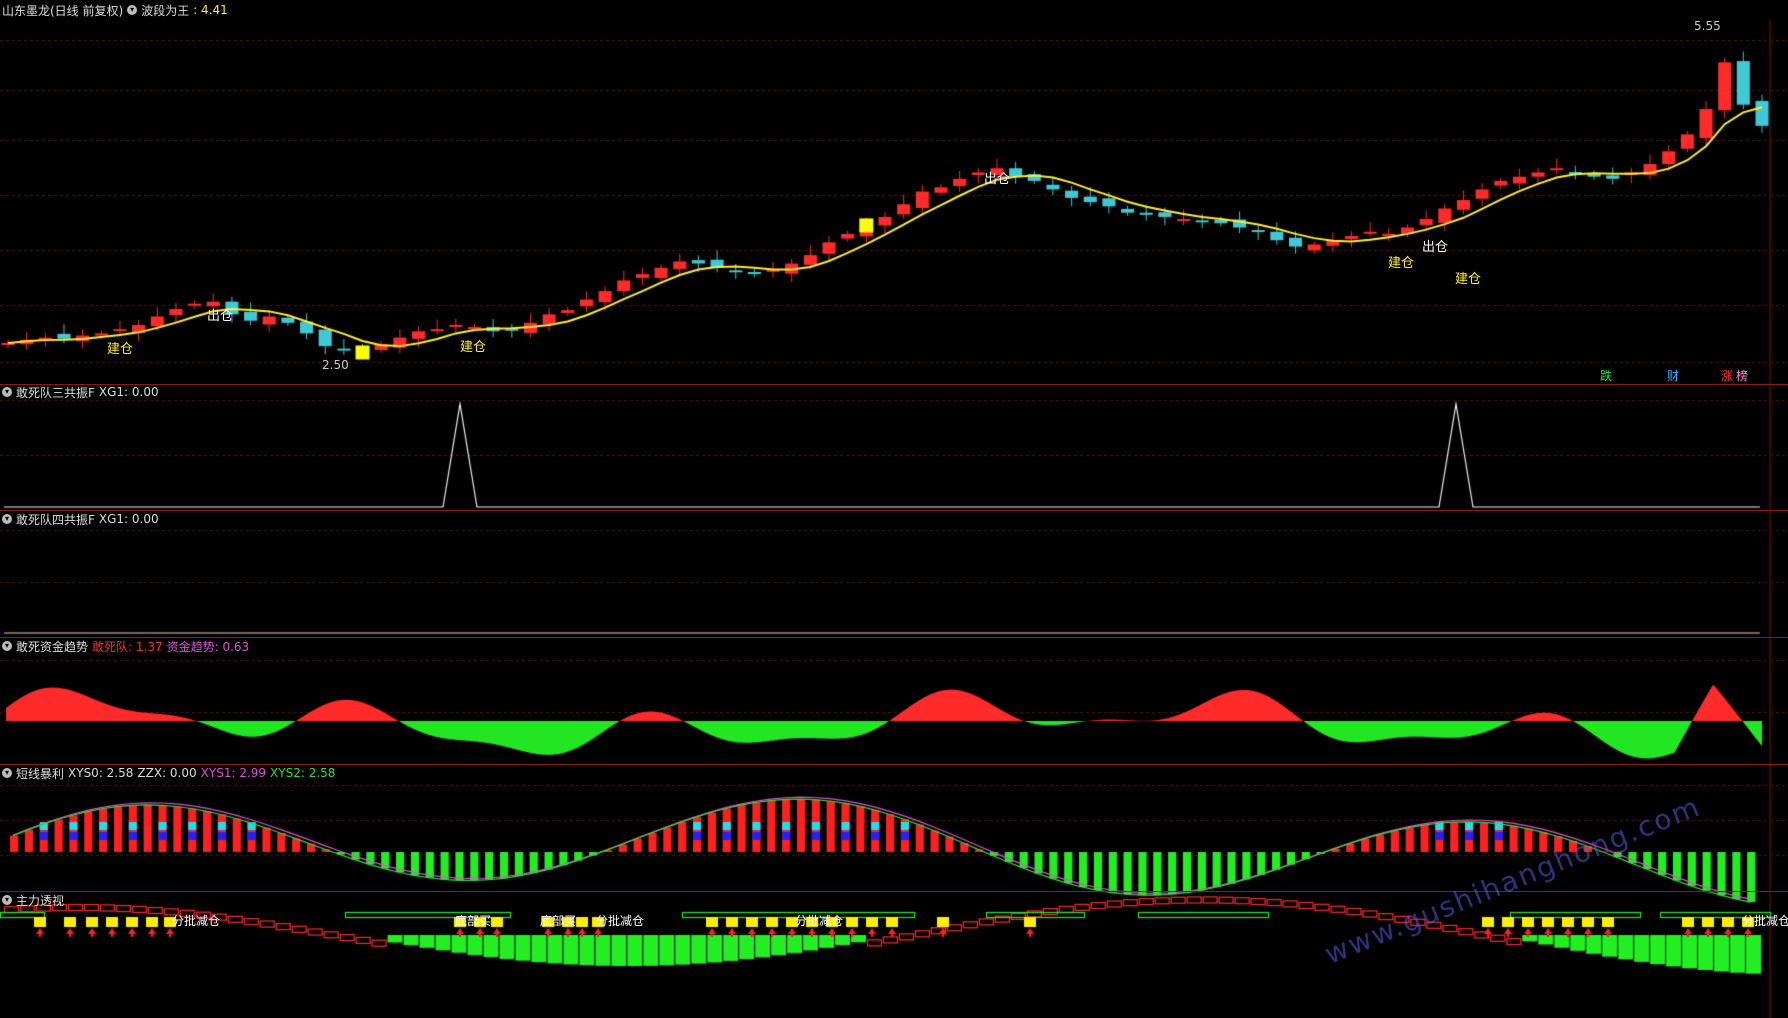  I want to click on price-high-label: 5.55, so click(1707, 26).